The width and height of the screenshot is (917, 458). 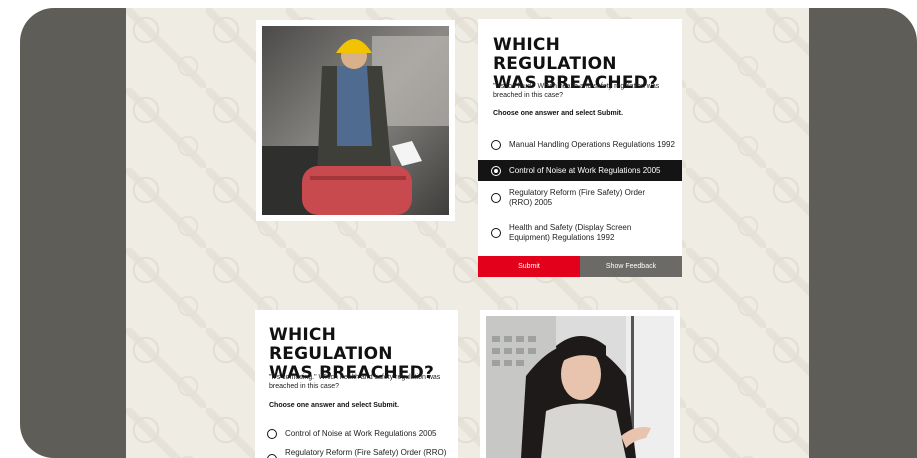 What do you see at coordinates (529, 266) in the screenshot?
I see `submit-button: Submit` at bounding box center [529, 266].